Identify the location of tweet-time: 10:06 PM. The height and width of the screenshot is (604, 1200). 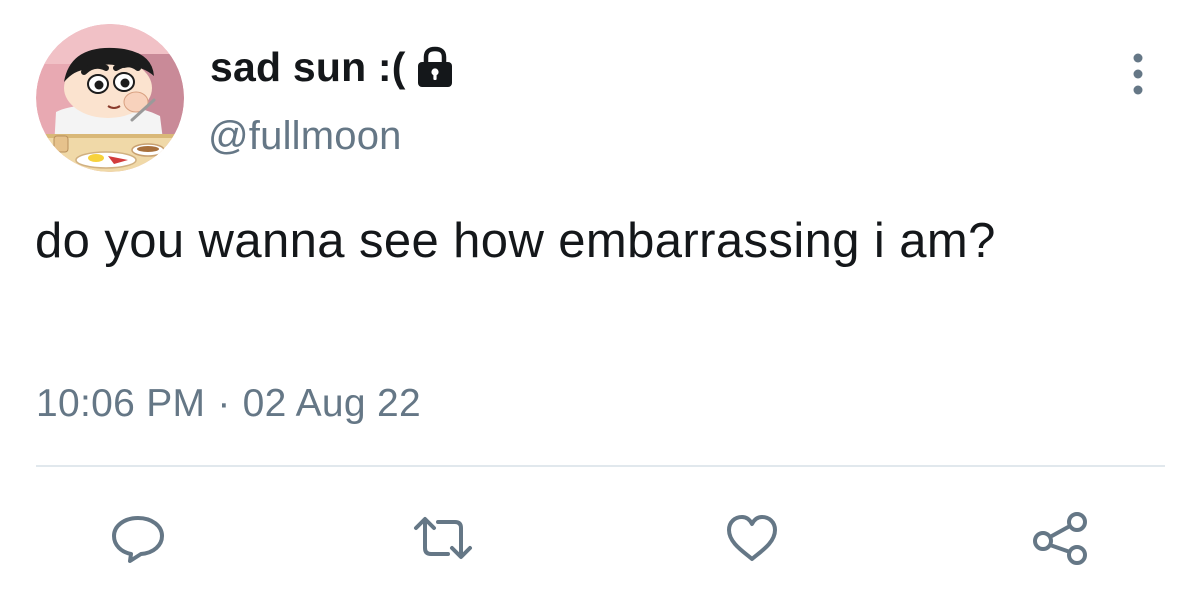
(121, 403).